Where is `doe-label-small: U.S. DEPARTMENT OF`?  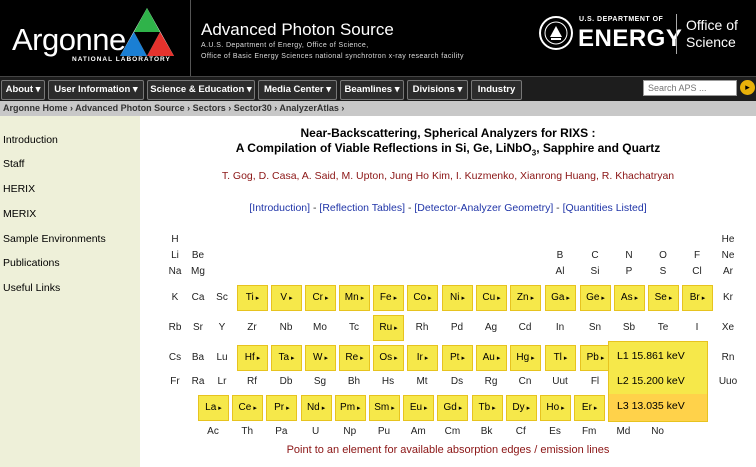
doe-label-small: U.S. DEPARTMENT OF is located at coordinates (621, 19).